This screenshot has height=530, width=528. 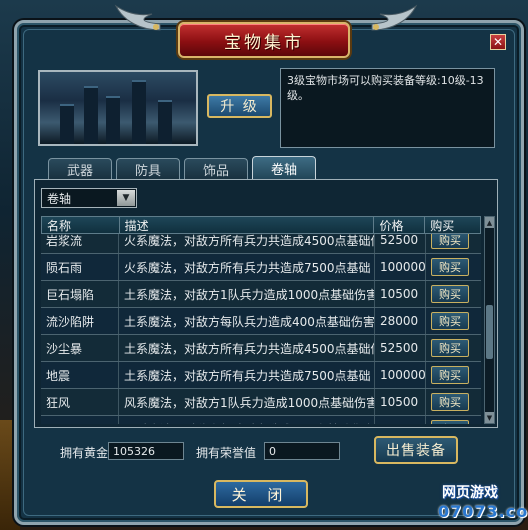 What do you see at coordinates (247, 375) in the screenshot?
I see `item-description: 土系魔法，对敌方所有兵力共造成7500点基础` at bounding box center [247, 375].